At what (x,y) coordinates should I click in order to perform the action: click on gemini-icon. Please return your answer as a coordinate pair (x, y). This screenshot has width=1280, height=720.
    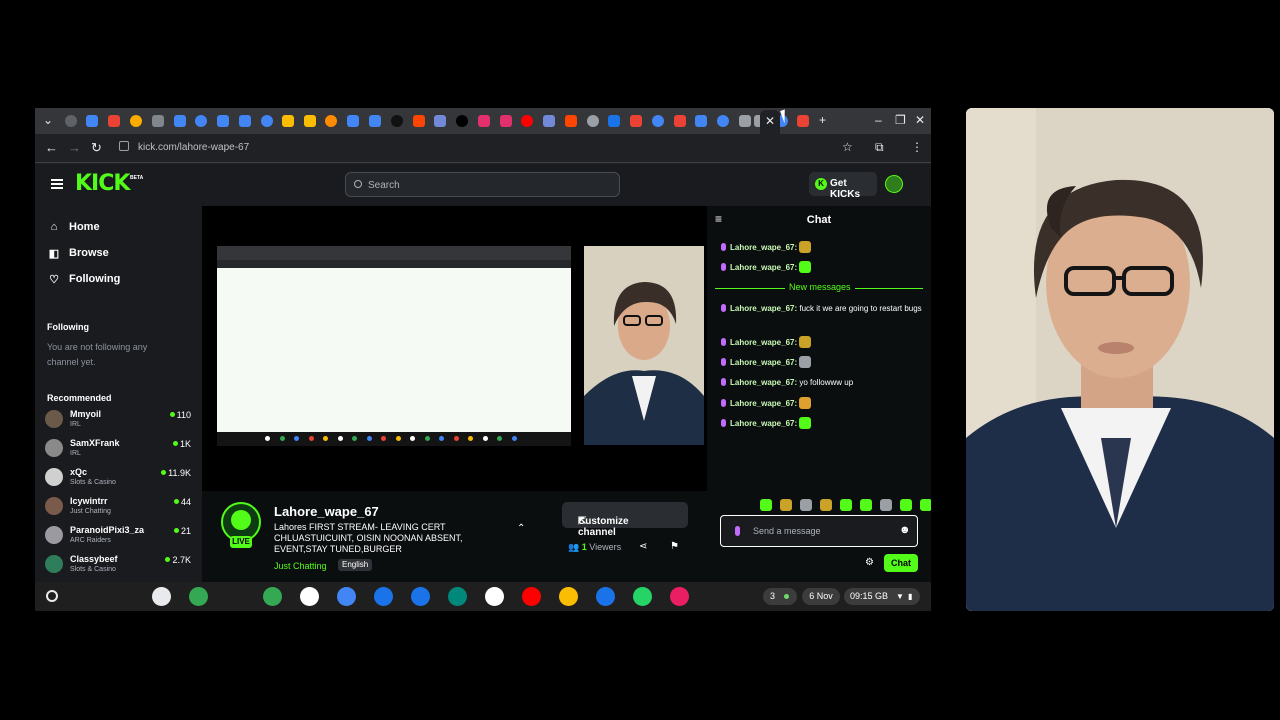
    Looking at the image, I should click on (161, 596).